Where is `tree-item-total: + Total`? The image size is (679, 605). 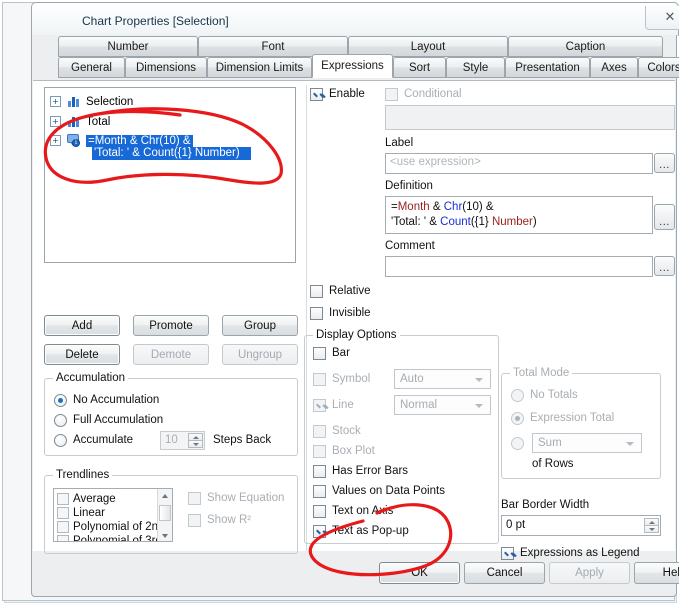
tree-item-total: + Total is located at coordinates (80, 121).